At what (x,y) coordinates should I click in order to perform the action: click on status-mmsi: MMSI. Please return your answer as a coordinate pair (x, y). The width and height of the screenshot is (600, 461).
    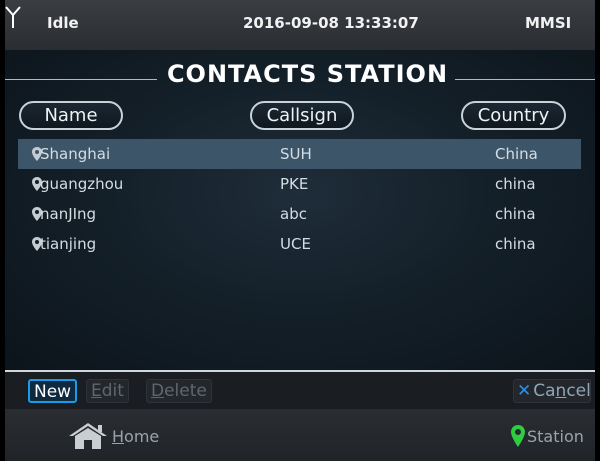
    Looking at the image, I should click on (548, 23).